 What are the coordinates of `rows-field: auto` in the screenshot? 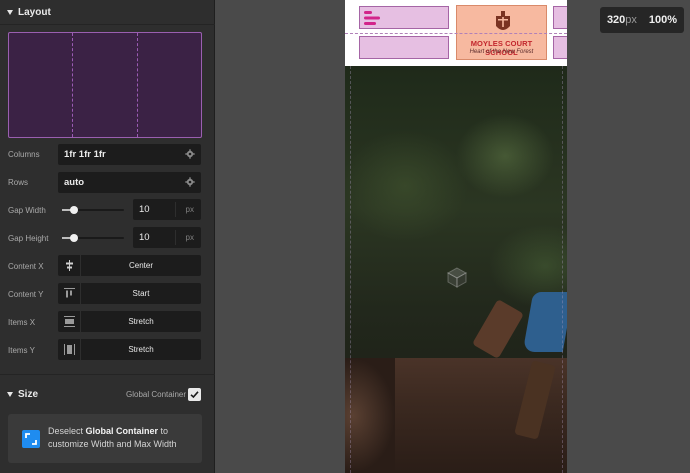 It's located at (129, 182).